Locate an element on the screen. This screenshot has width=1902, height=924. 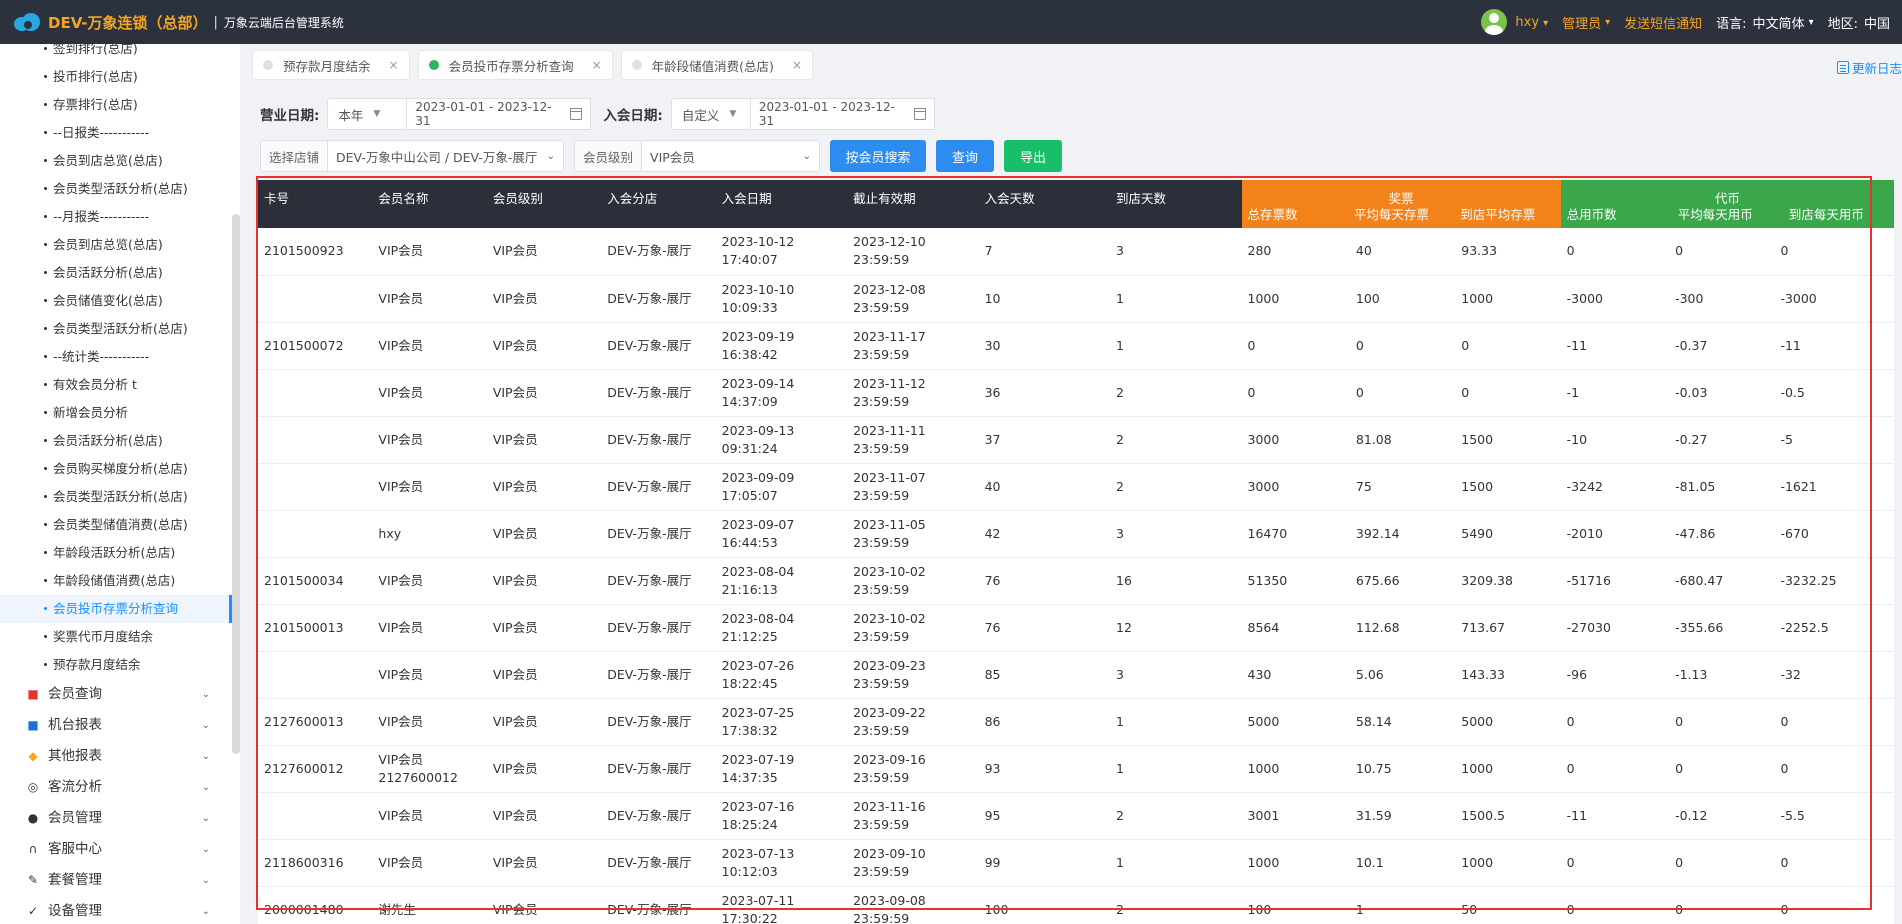
search-by-member-button: 按会员搜索 is located at coordinates (878, 156).